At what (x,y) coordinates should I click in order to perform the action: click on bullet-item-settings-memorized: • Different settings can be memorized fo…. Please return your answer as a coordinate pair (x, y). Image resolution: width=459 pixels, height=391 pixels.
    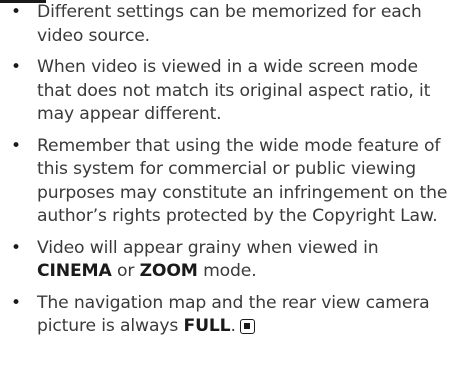
    Looking at the image, I should click on (229, 24).